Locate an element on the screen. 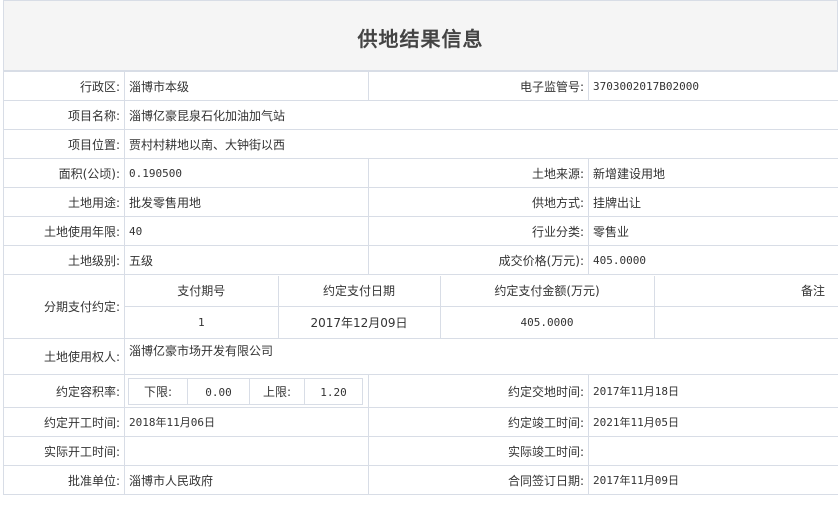  installment-header-row: 支付期号 约定支付日期 约定支付金额(万元) 备注 is located at coordinates (481, 291).